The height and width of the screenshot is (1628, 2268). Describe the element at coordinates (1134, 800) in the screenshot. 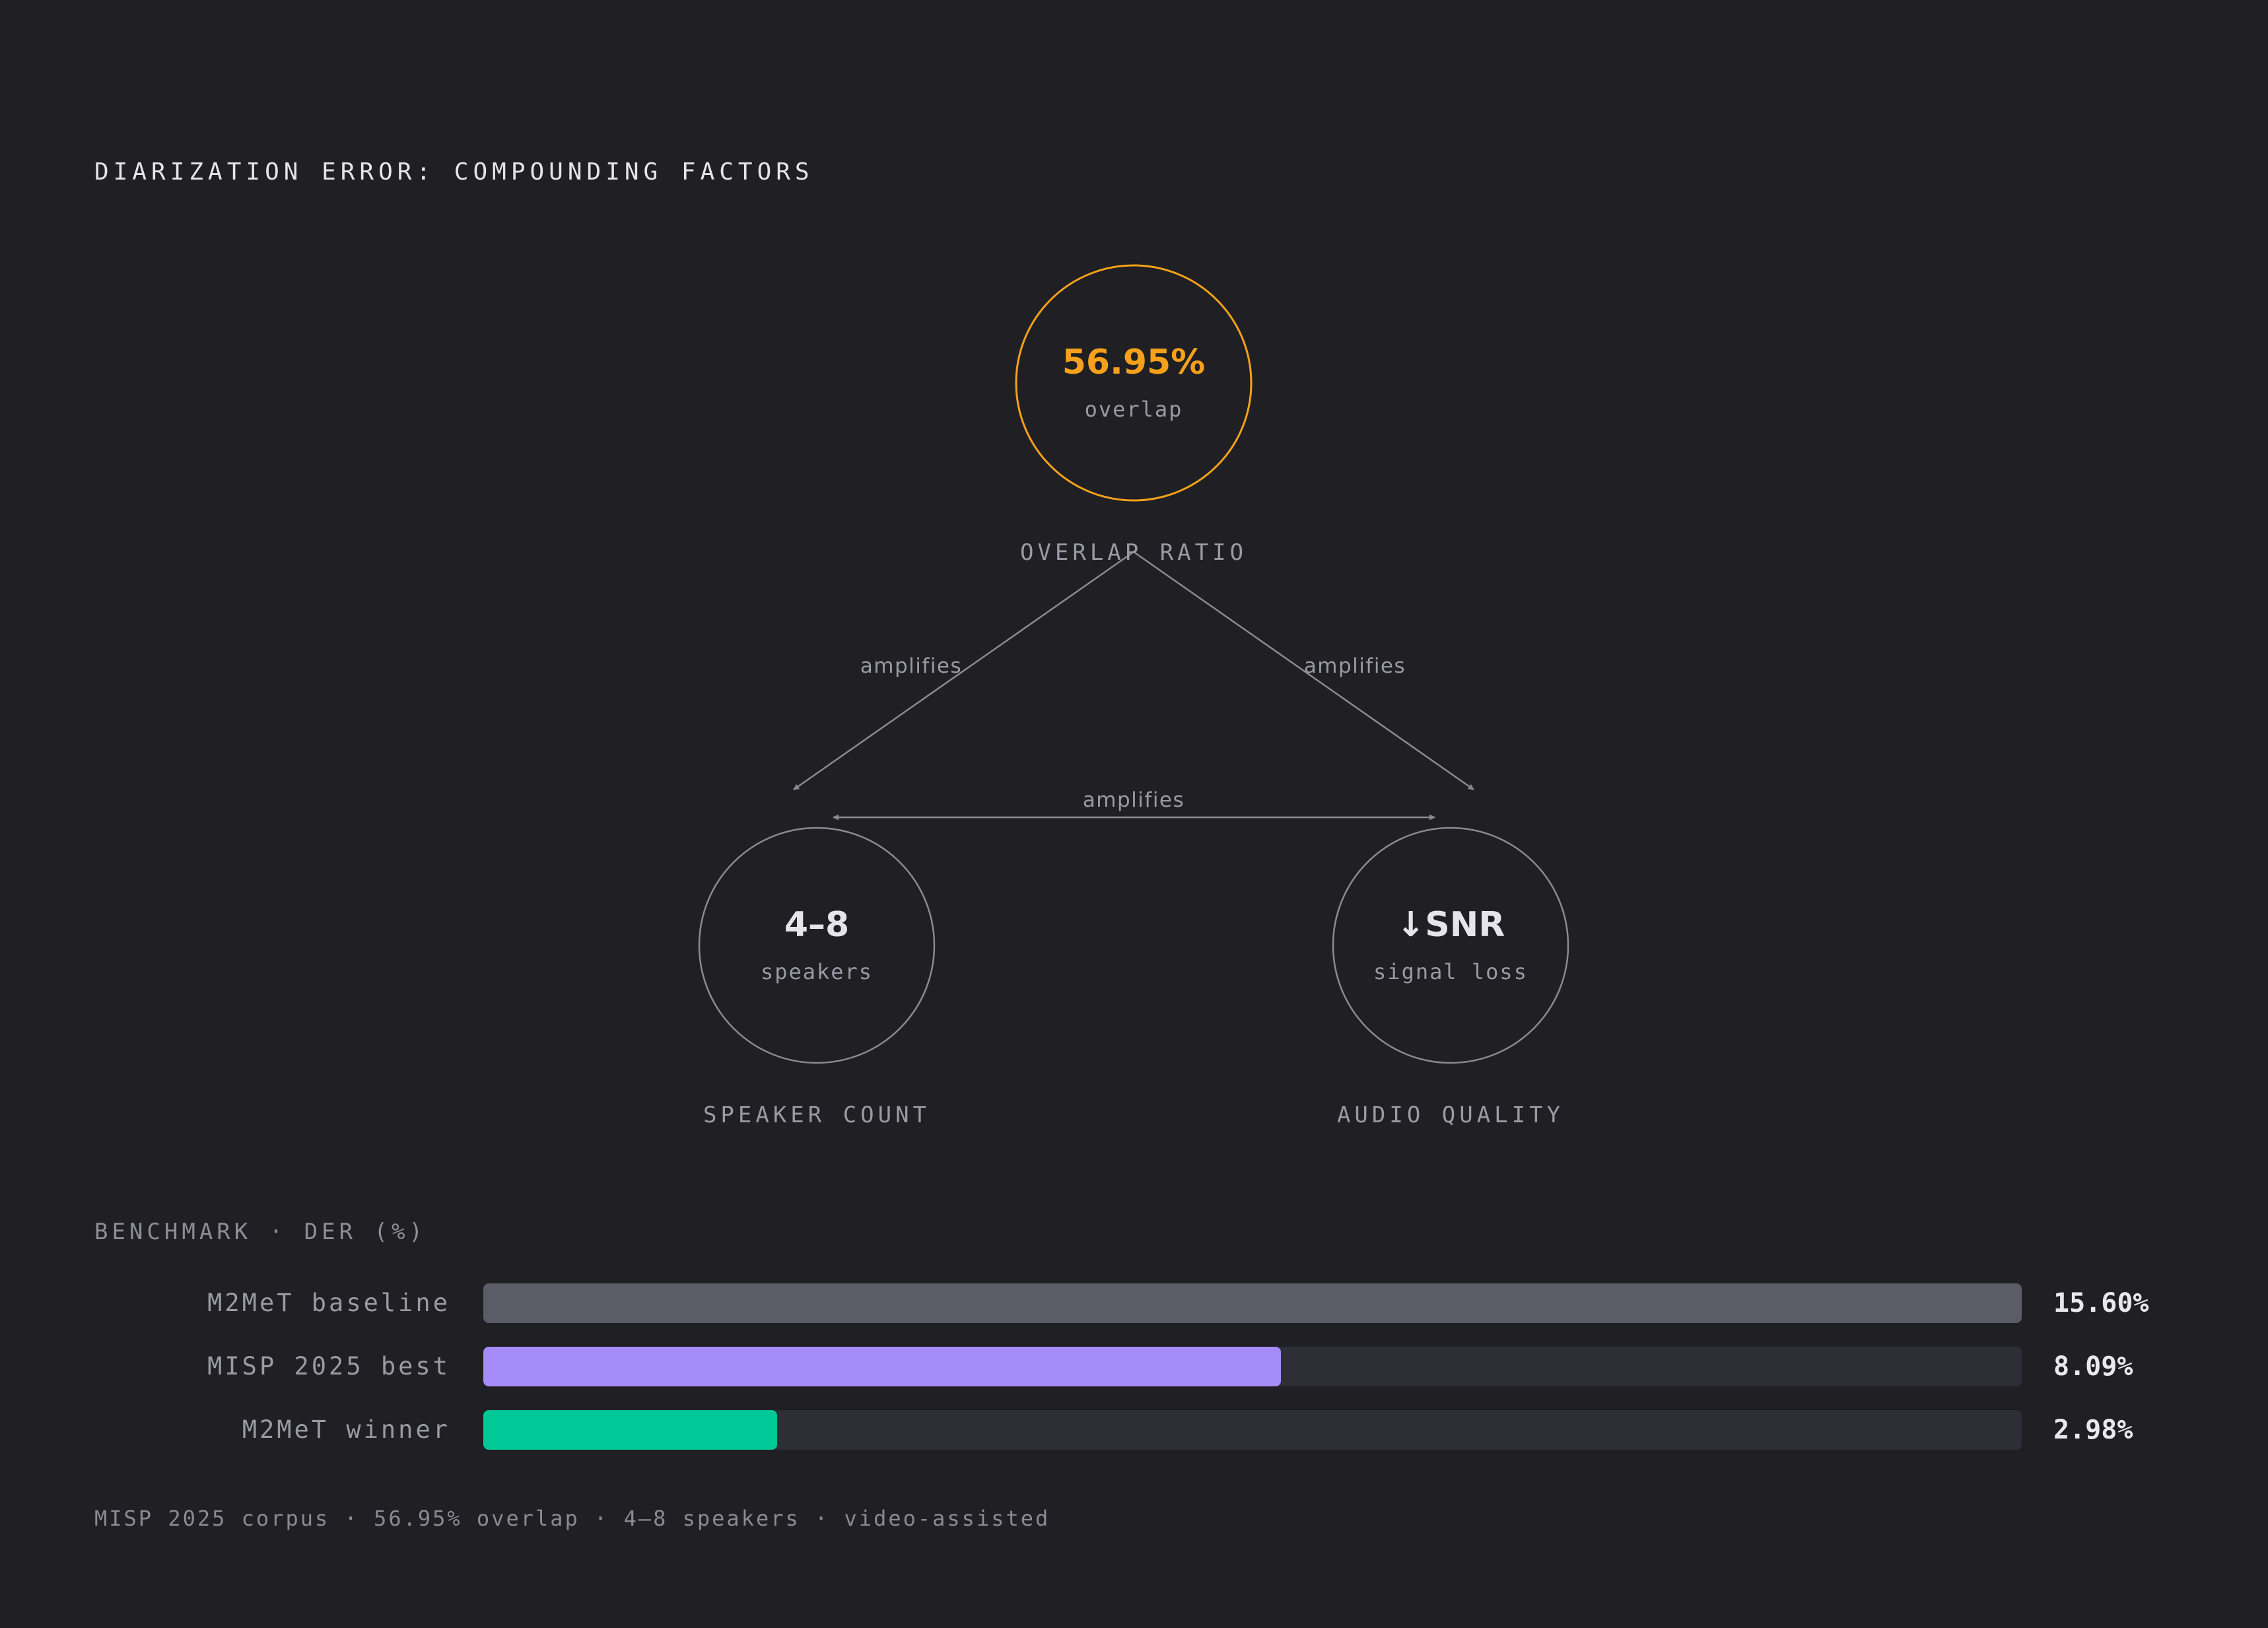

I see `edge-label-speakers-audio: amplifies` at that location.